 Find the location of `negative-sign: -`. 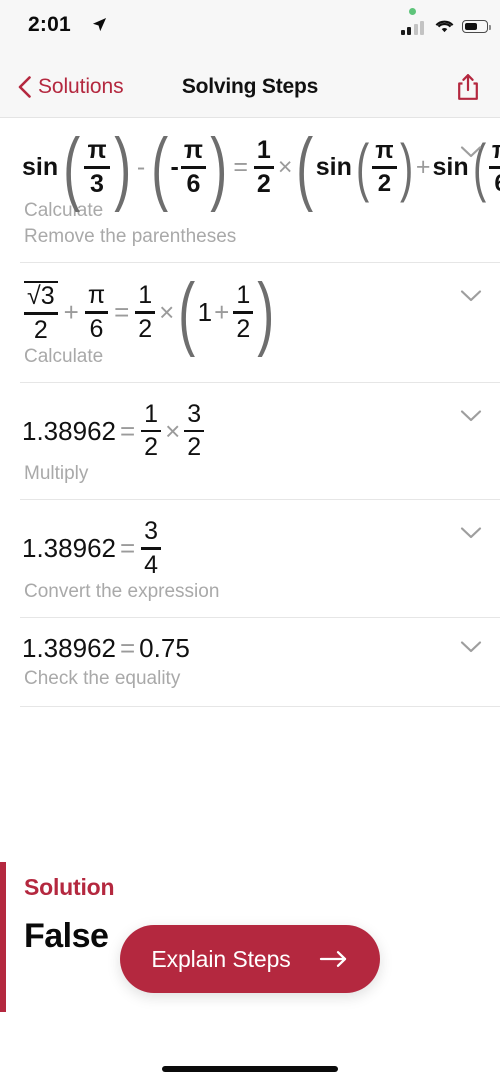

negative-sign: - is located at coordinates (174, 166).